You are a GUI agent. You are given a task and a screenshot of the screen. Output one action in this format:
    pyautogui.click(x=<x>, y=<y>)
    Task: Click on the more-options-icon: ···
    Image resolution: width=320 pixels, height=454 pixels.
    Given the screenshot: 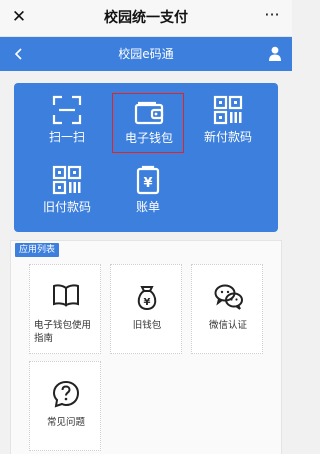 What is the action you would take?
    pyautogui.click(x=272, y=17)
    